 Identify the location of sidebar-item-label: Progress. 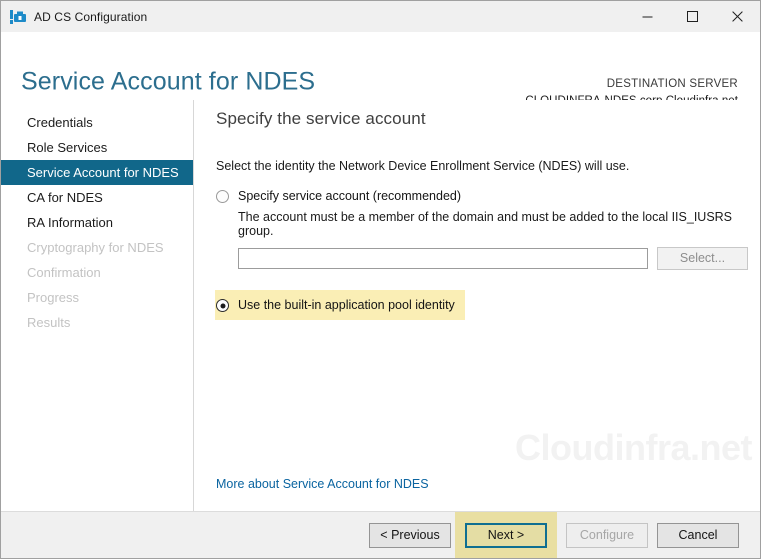
(53, 297).